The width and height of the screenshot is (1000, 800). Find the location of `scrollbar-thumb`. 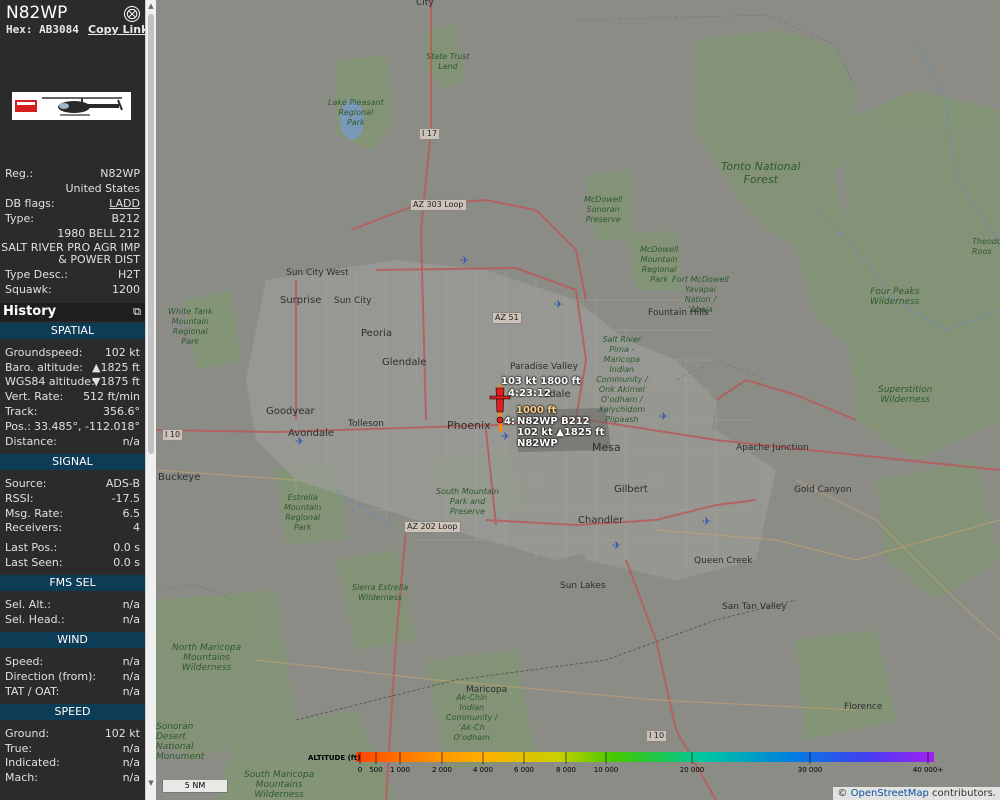

scrollbar-thumb is located at coordinates (151, 234).